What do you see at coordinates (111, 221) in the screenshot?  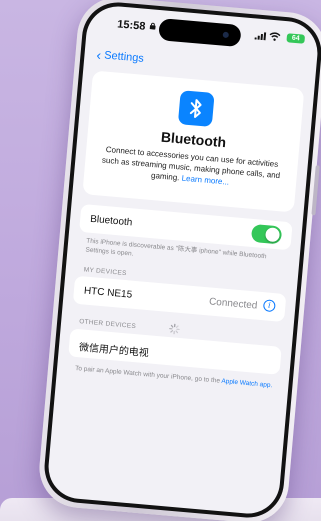 I see `bluetooth-toggle-label: Bluetooth` at bounding box center [111, 221].